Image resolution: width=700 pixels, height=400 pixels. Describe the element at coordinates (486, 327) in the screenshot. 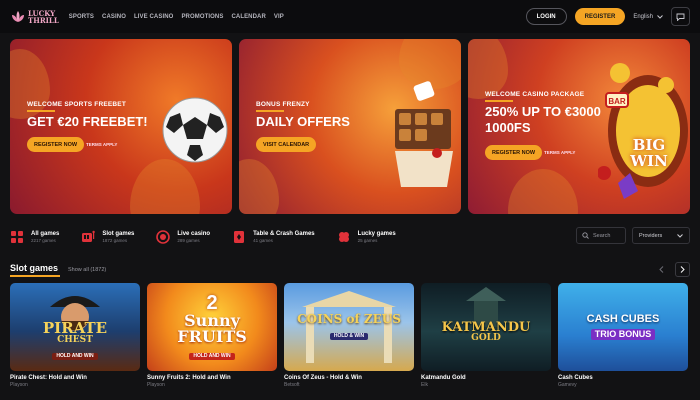

I see `game-thumbnail: KATMANDU GOLD` at that location.